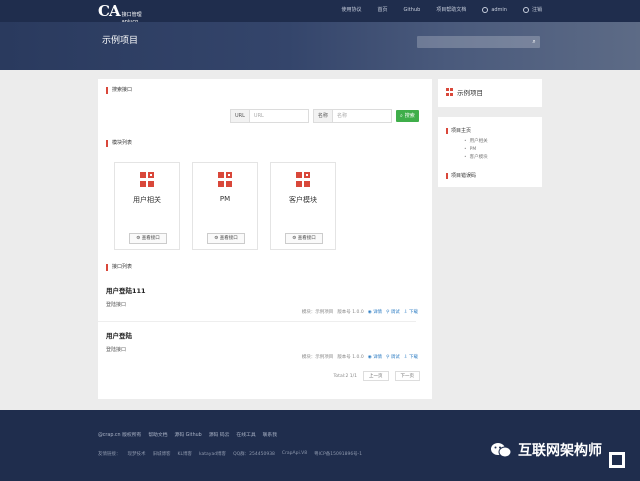  Describe the element at coordinates (219, 434) in the screenshot. I see `footer-link: 源码 码云` at that location.